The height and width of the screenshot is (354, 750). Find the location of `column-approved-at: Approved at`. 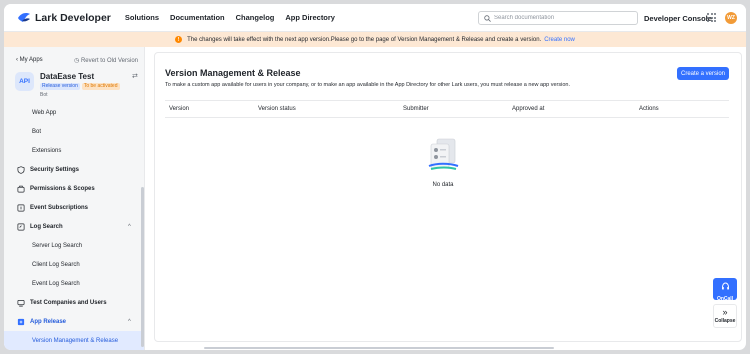

column-approved-at: Approved at is located at coordinates (528, 109).